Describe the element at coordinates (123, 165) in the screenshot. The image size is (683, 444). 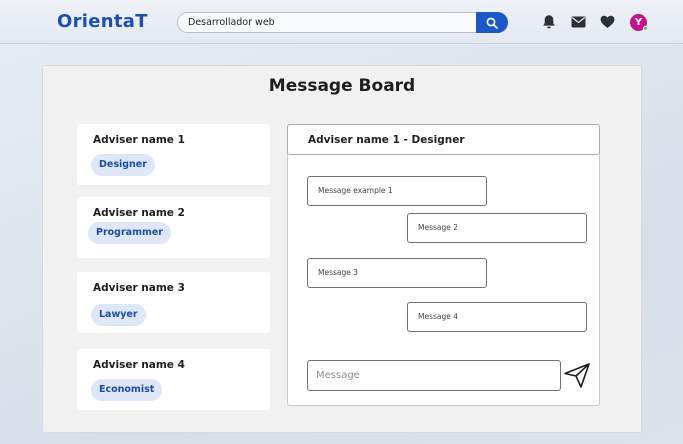
I see `role-badge: Designer` at that location.